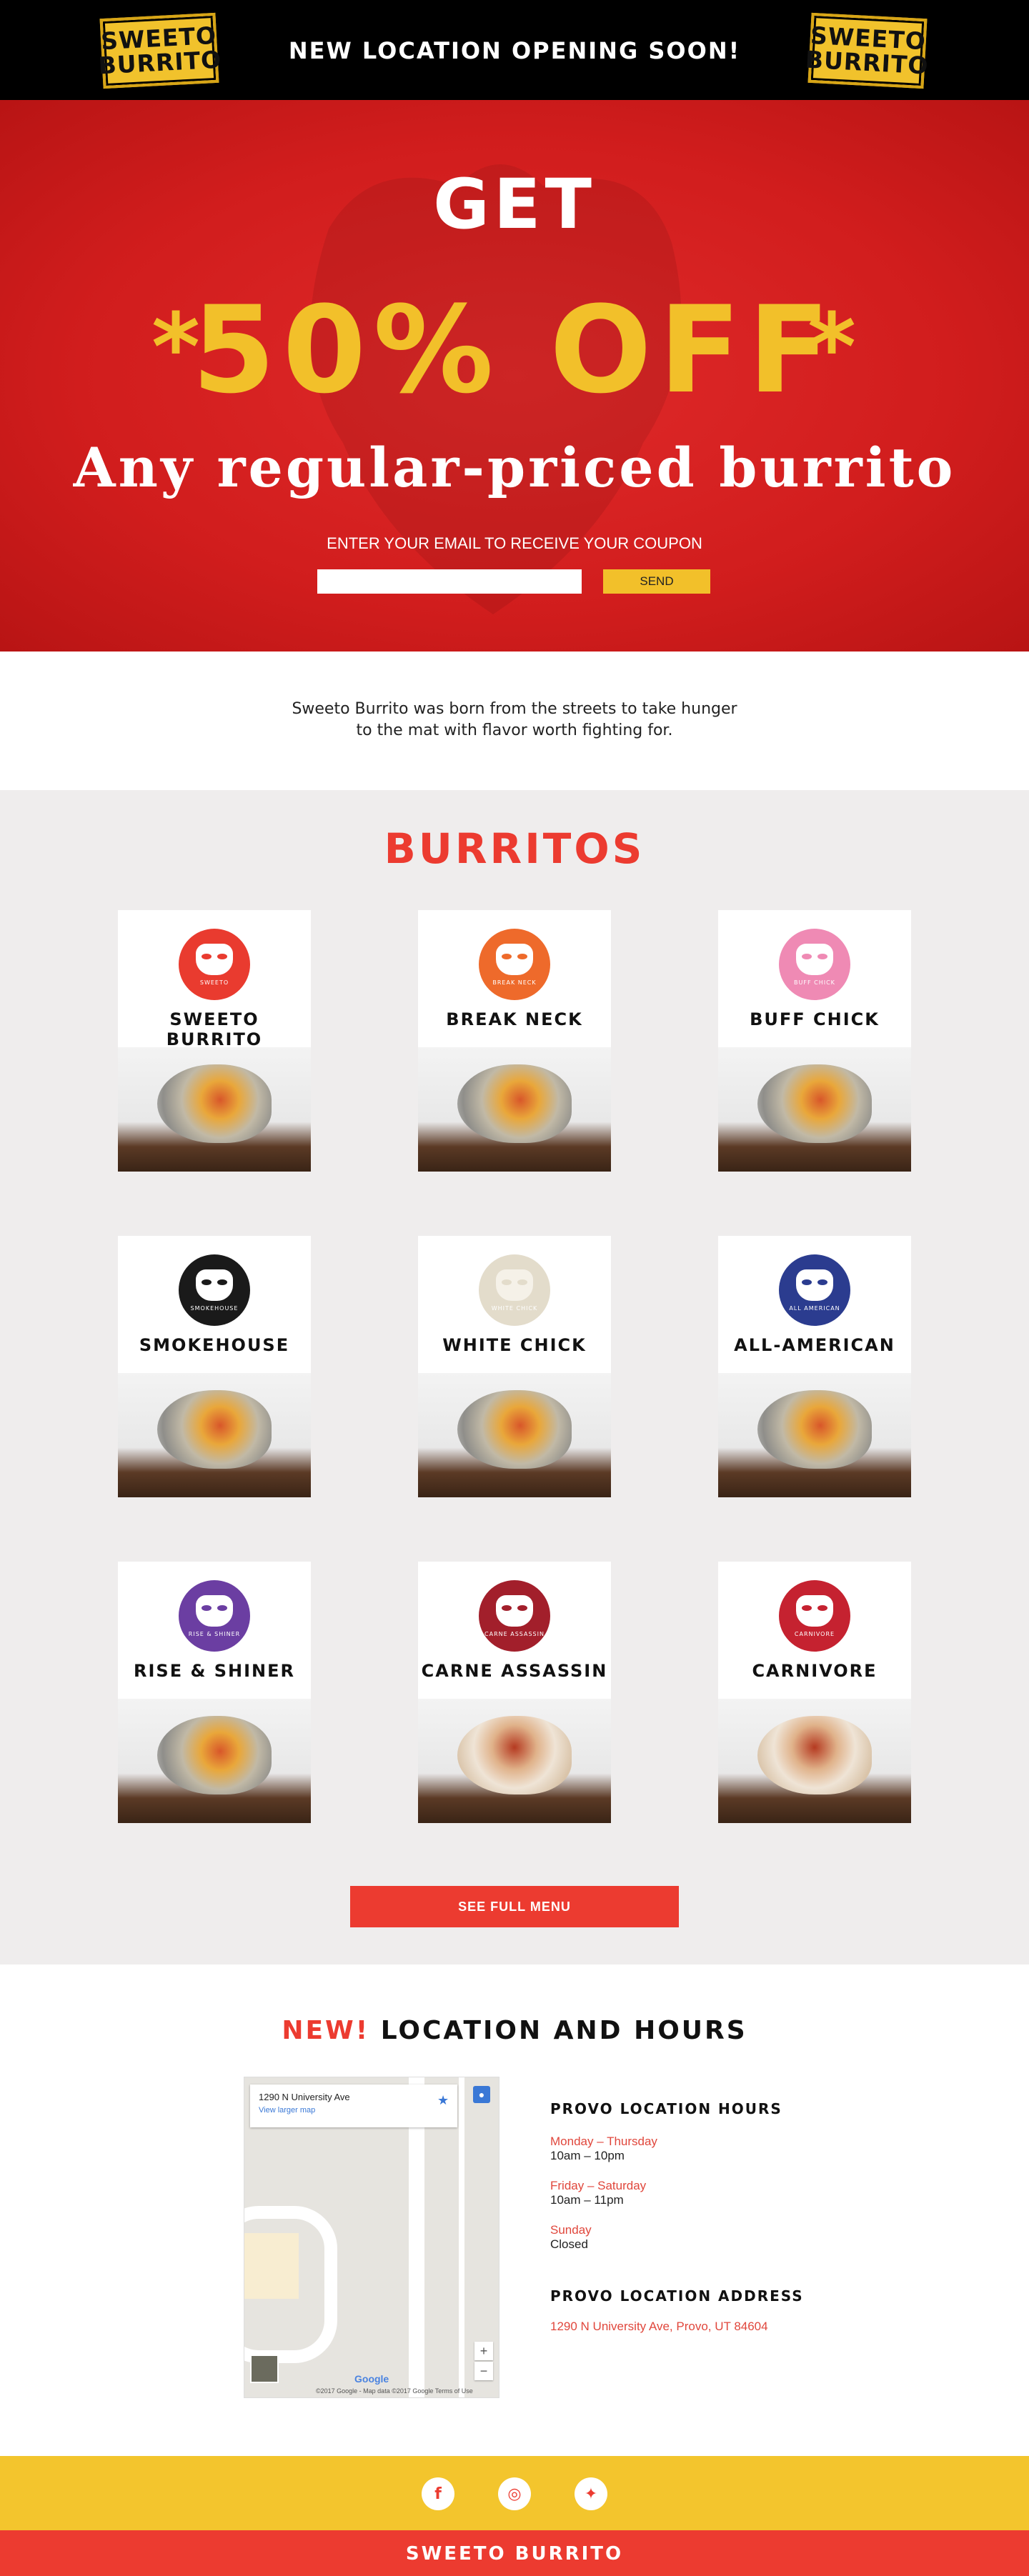  I want to click on facebook-icon: f, so click(438, 2494).